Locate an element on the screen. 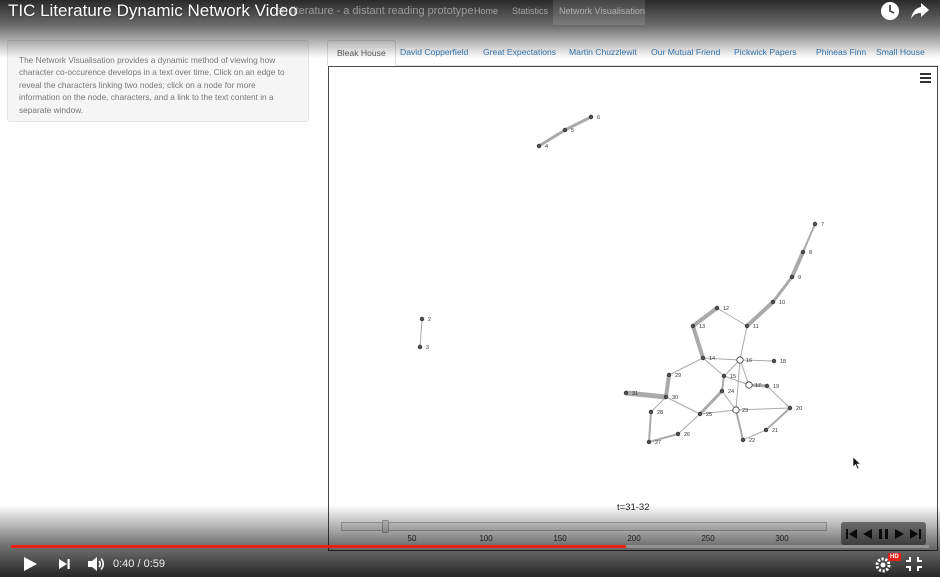 The image size is (940, 577). network-node-label: 6 is located at coordinates (598, 118).